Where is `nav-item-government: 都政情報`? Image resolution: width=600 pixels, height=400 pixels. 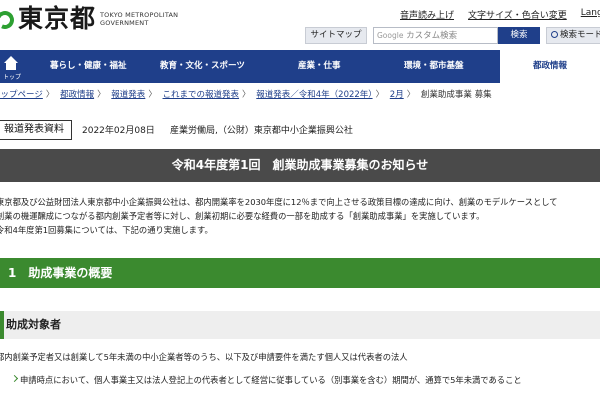 nav-item-government: 都政情報 is located at coordinates (550, 66).